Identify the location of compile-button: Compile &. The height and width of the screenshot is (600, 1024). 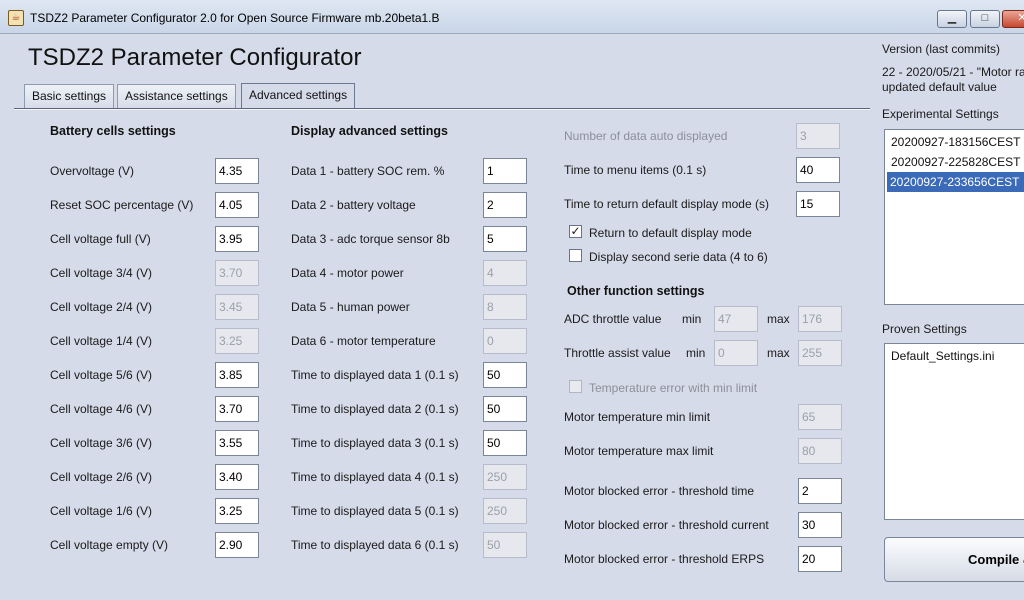
(954, 559).